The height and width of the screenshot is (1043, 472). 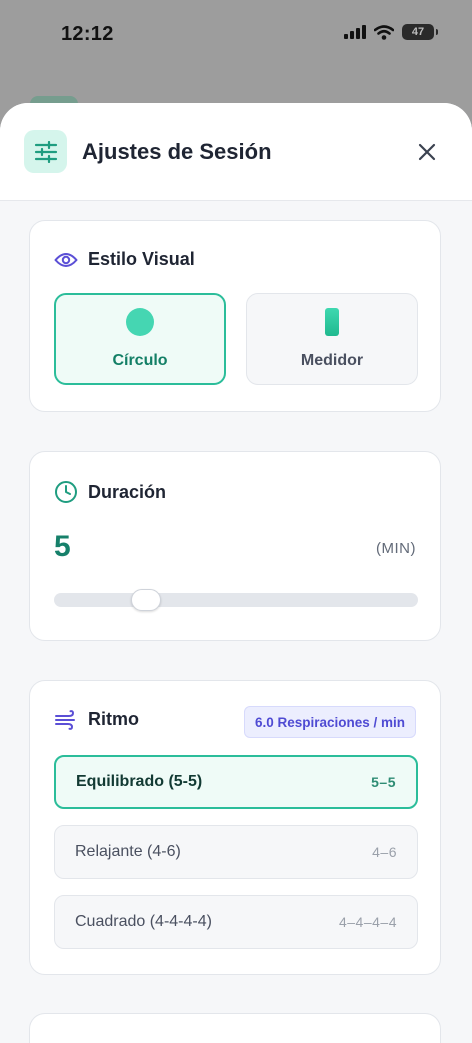 I want to click on clock-icon, so click(x=66, y=492).